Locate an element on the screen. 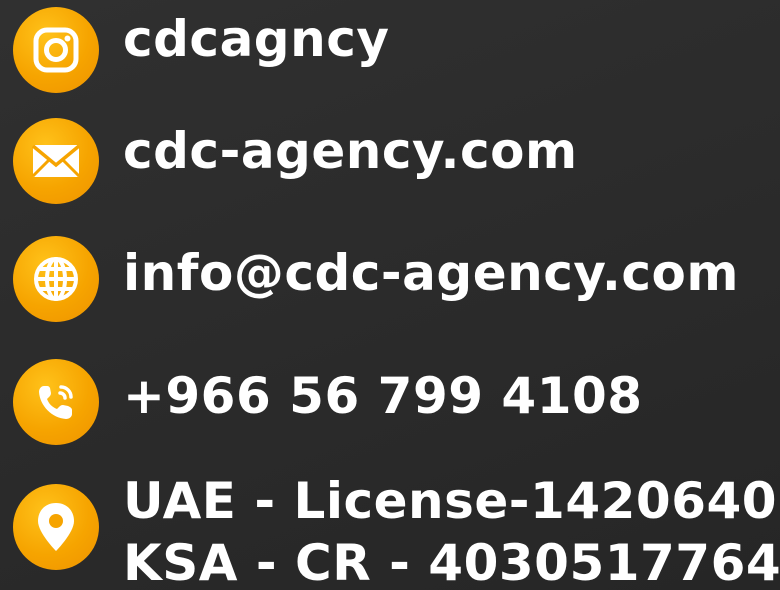 The image size is (780, 590). website-badge is located at coordinates (56, 161).